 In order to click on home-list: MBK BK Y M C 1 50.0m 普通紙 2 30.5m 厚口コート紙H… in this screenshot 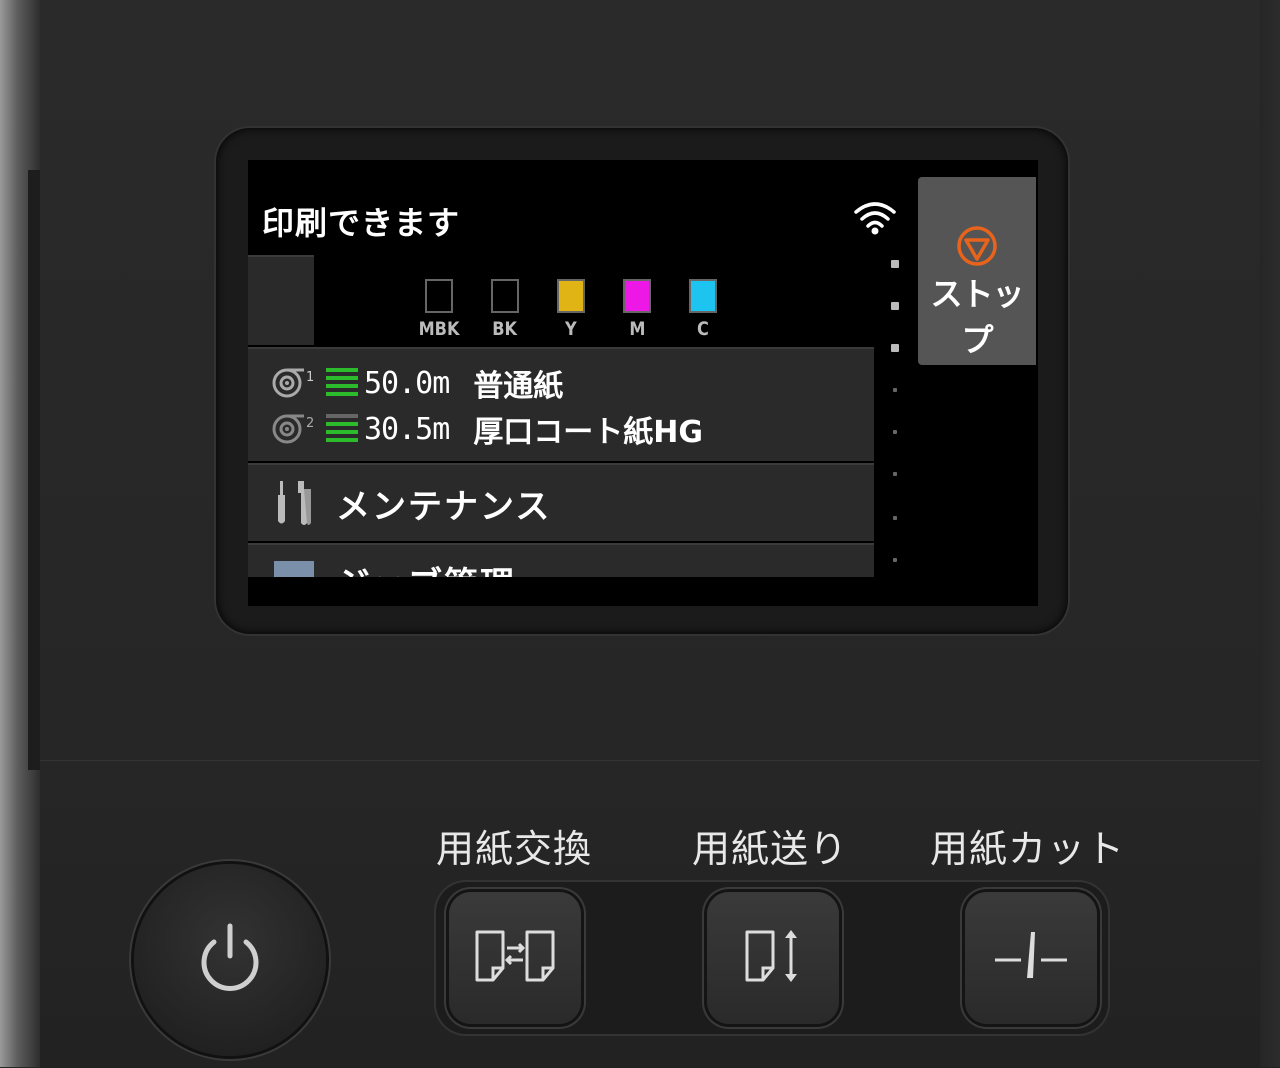, I will do `click(561, 416)`.